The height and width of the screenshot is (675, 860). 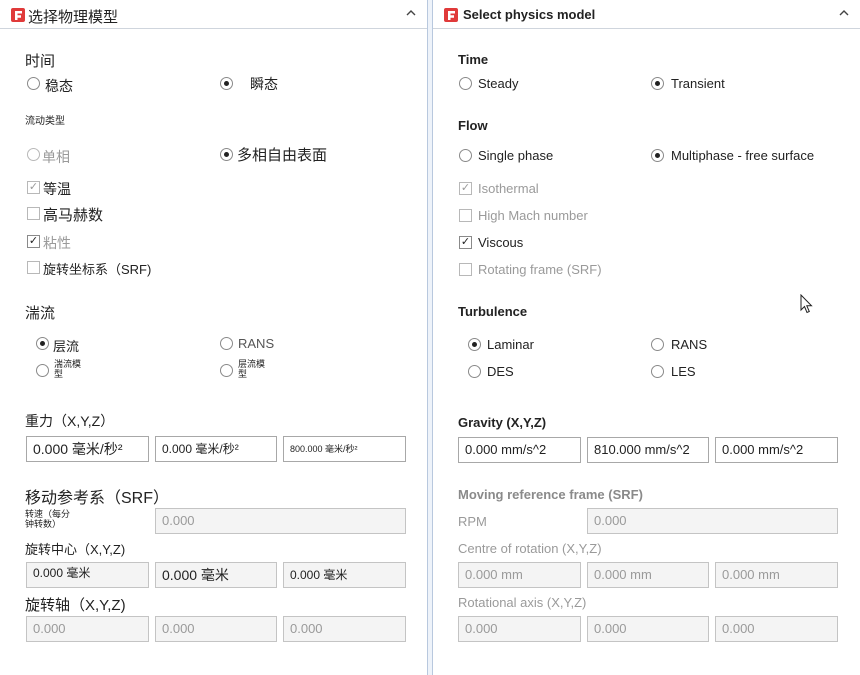 What do you see at coordinates (473, 125) in the screenshot?
I see `flow-heading: Flow` at bounding box center [473, 125].